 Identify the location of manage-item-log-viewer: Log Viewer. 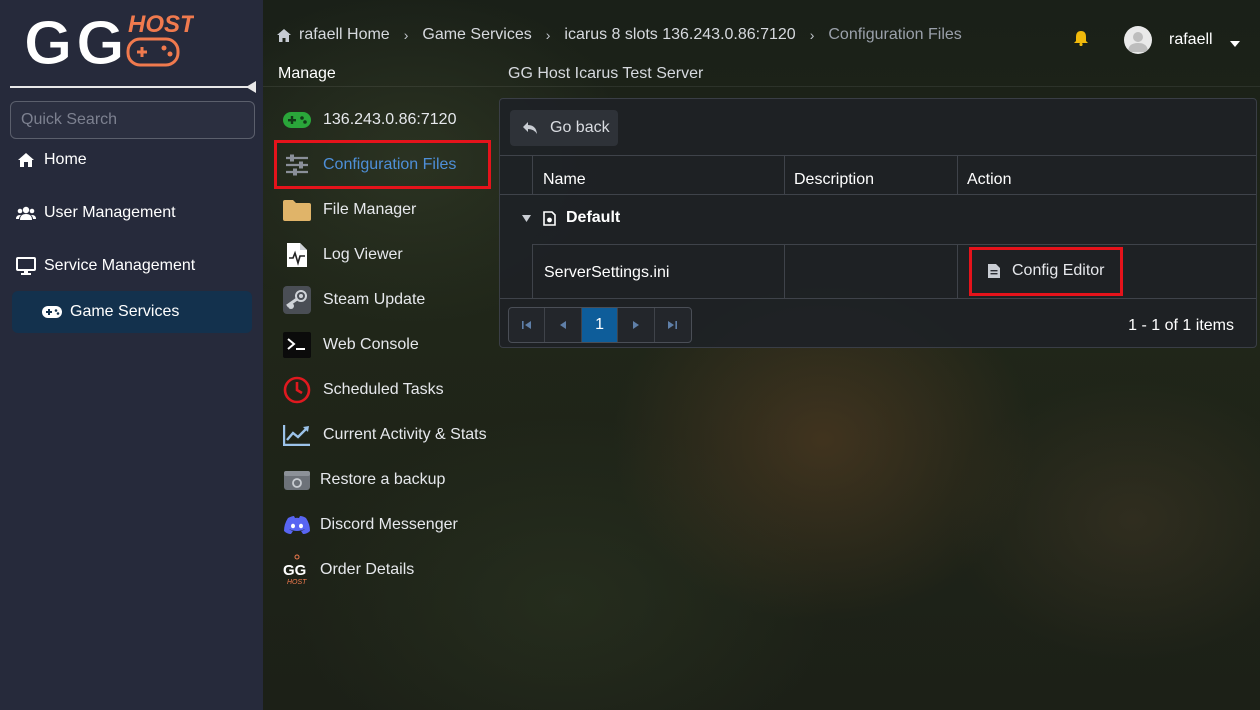
(343, 255).